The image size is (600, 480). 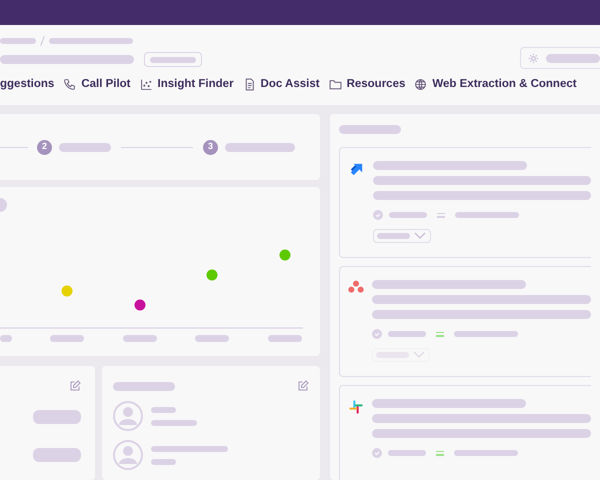 What do you see at coordinates (533, 58) in the screenshot?
I see `settings-icon` at bounding box center [533, 58].